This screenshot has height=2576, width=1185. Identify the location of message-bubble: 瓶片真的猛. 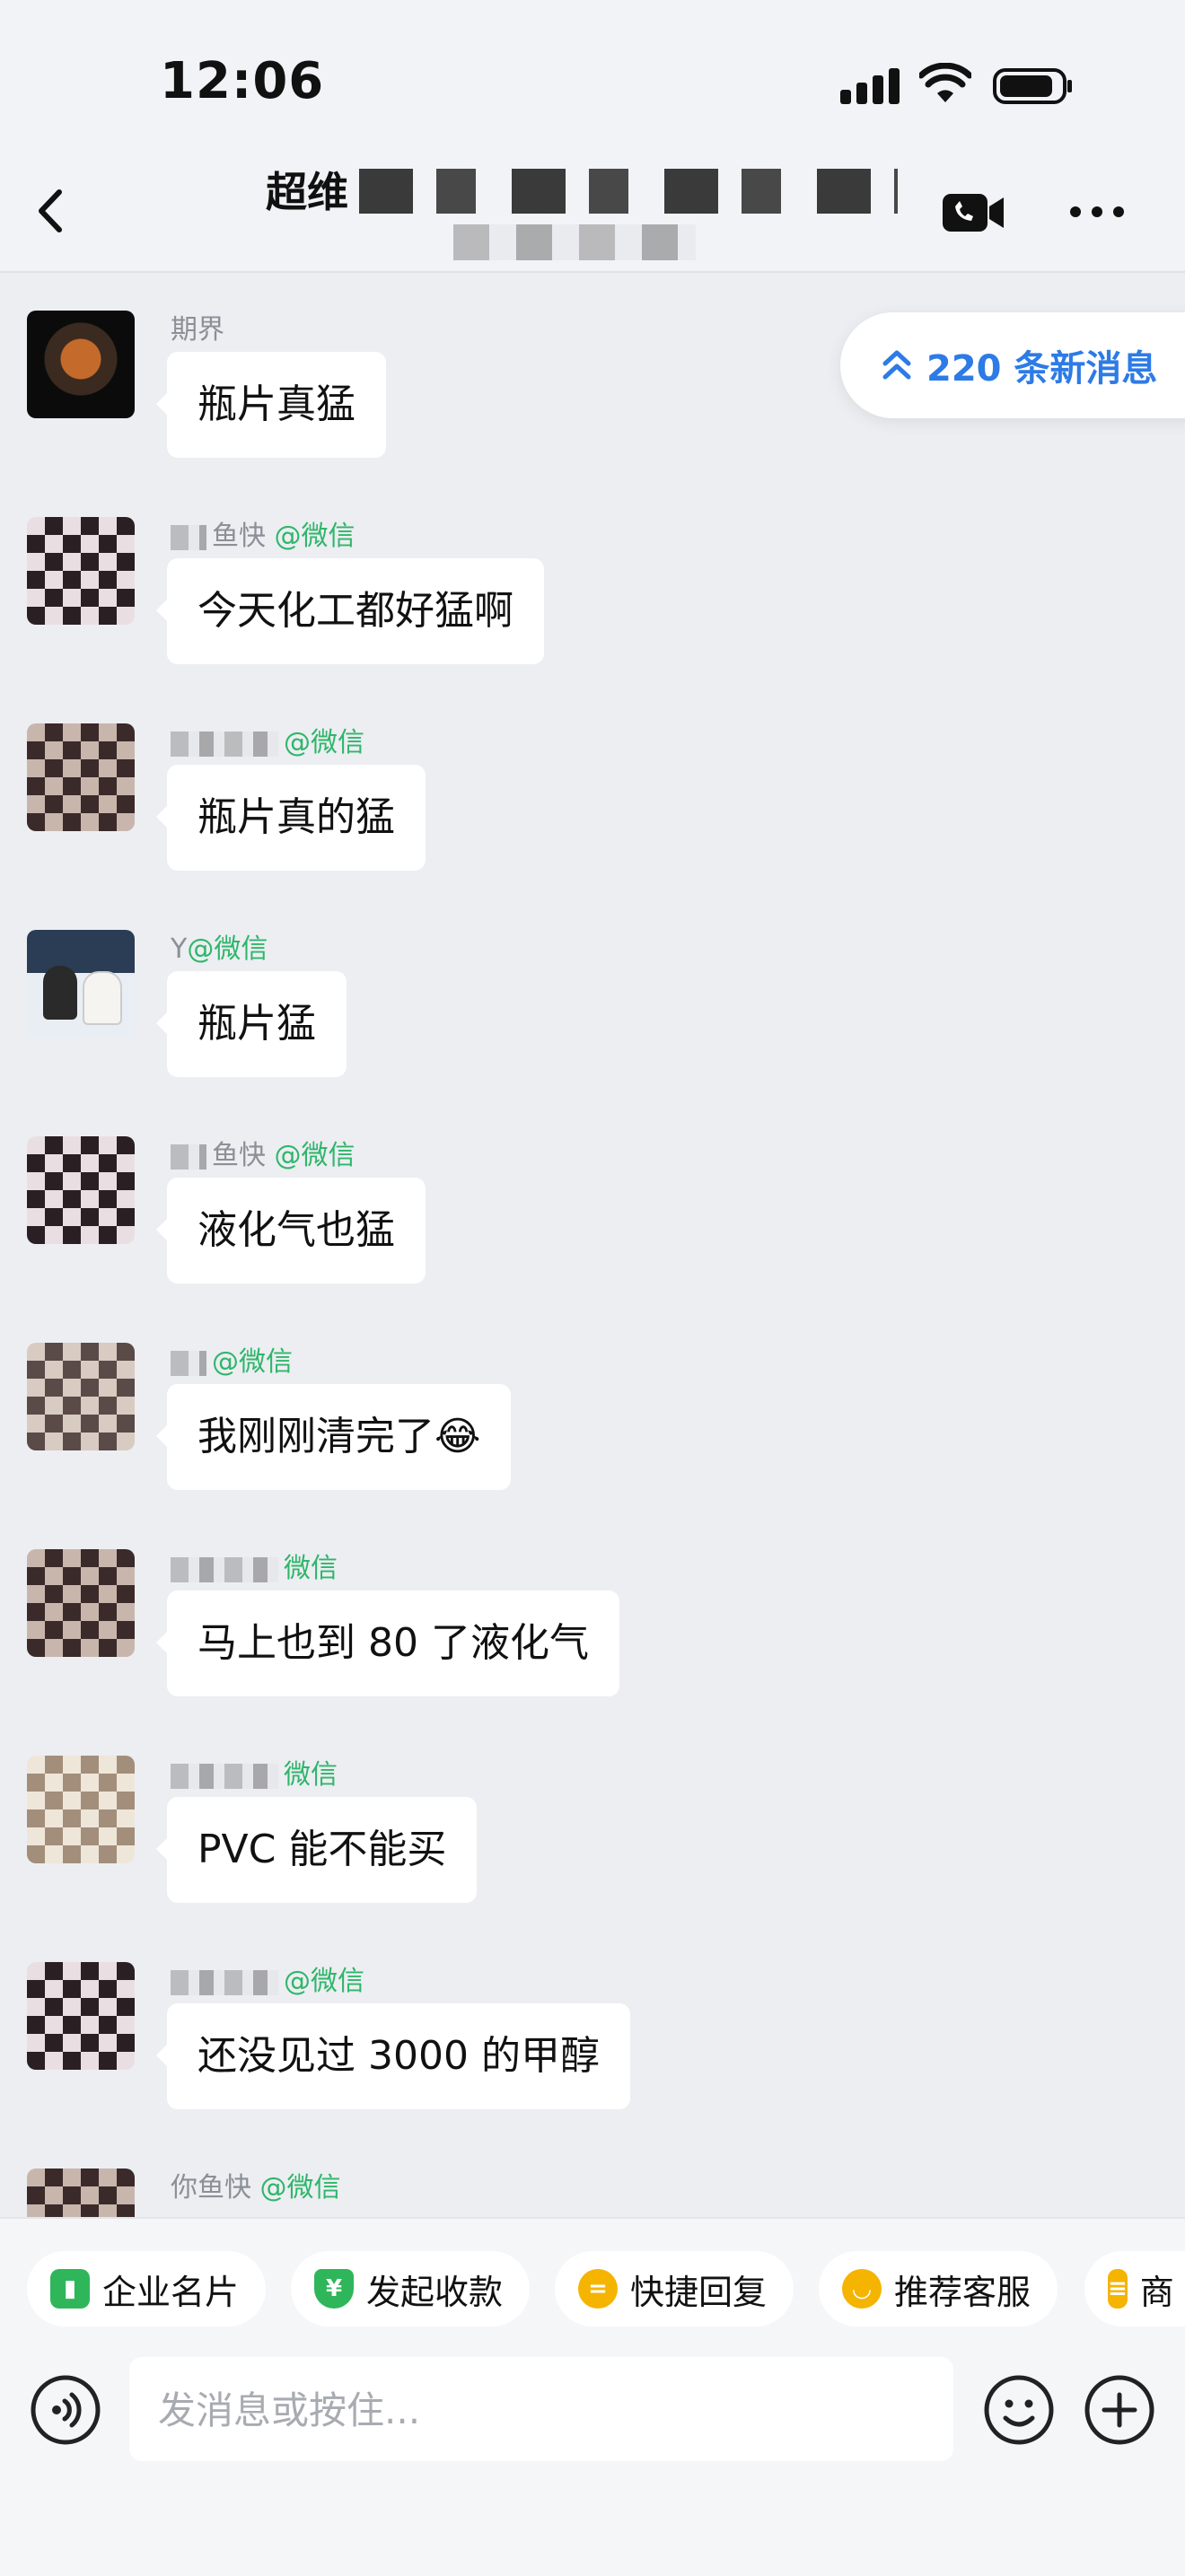
(291, 818).